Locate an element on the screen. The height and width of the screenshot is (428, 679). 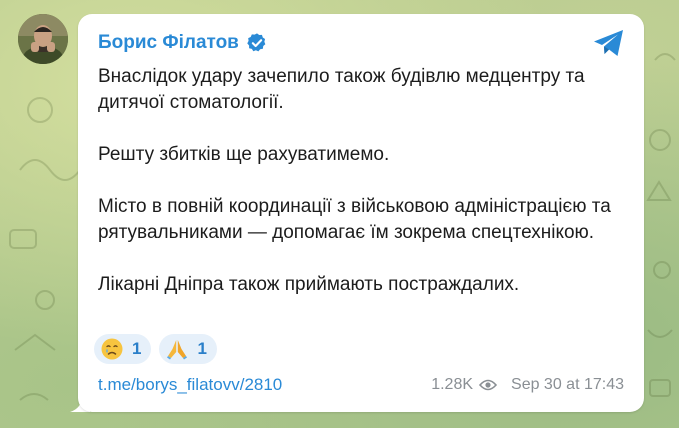
post-timestamp: Sep 30 at 17:43 is located at coordinates (567, 384).